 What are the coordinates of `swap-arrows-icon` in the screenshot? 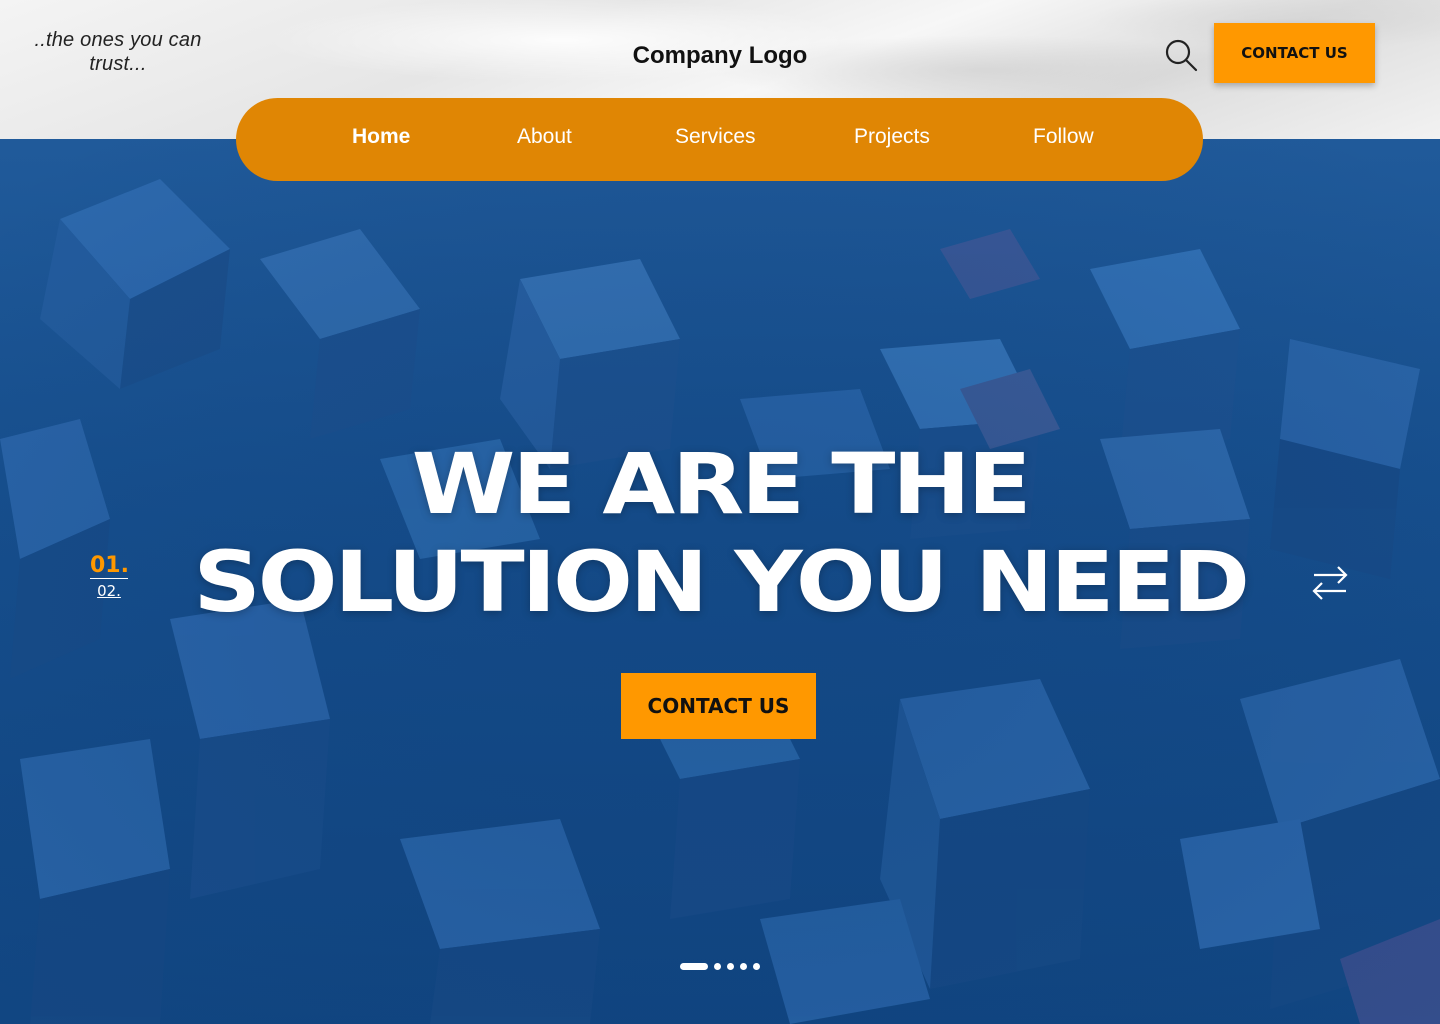 It's located at (1330, 582).